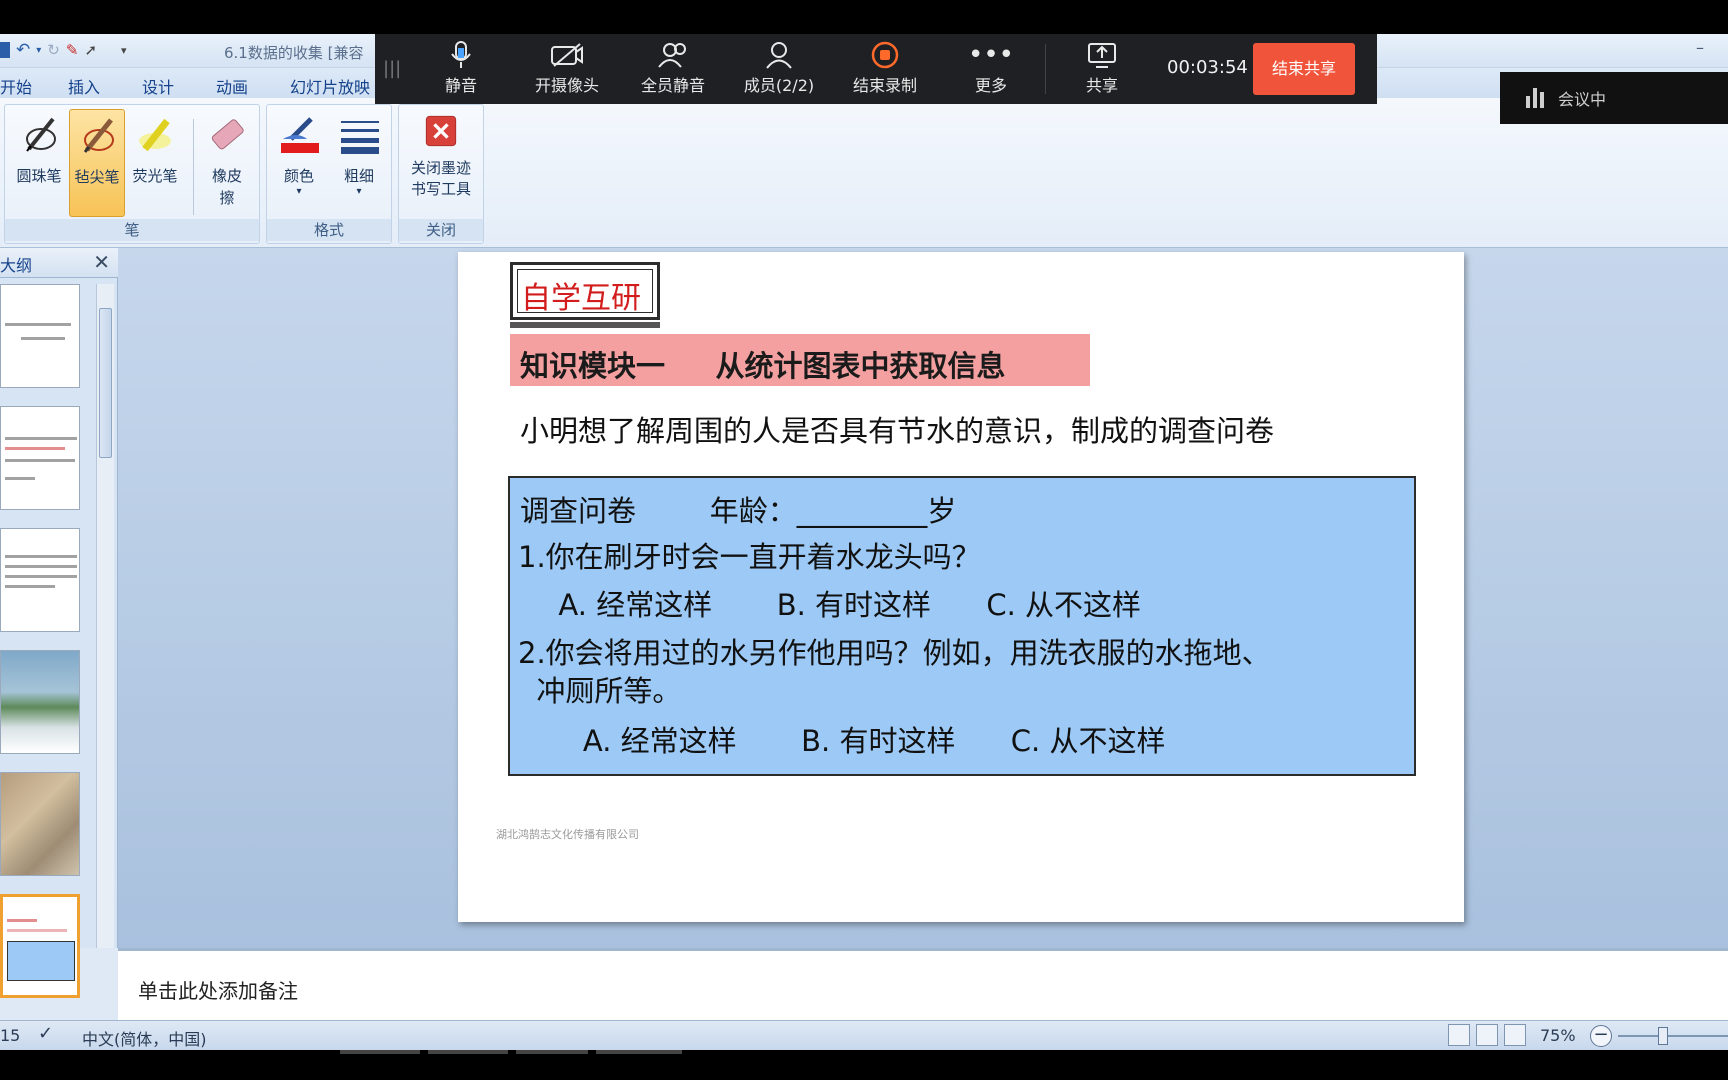 The width and height of the screenshot is (1728, 1080). I want to click on divider, so click(193, 167).